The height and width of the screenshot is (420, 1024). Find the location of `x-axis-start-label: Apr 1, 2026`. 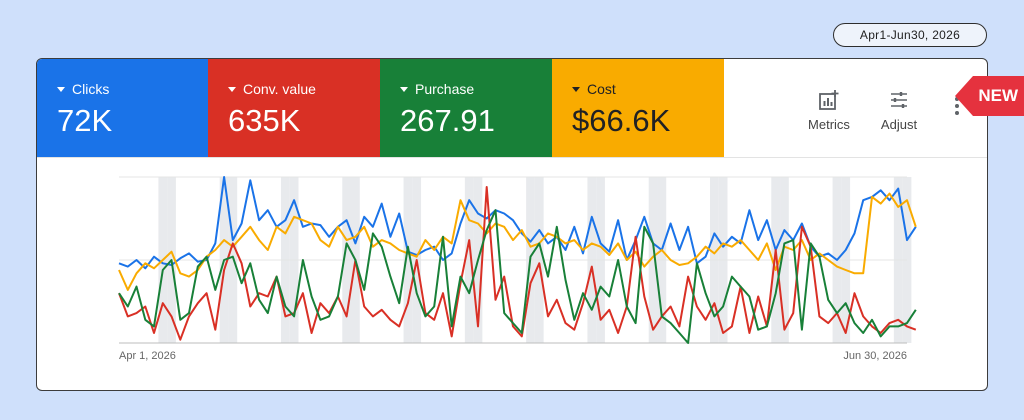

x-axis-start-label: Apr 1, 2026 is located at coordinates (147, 356).